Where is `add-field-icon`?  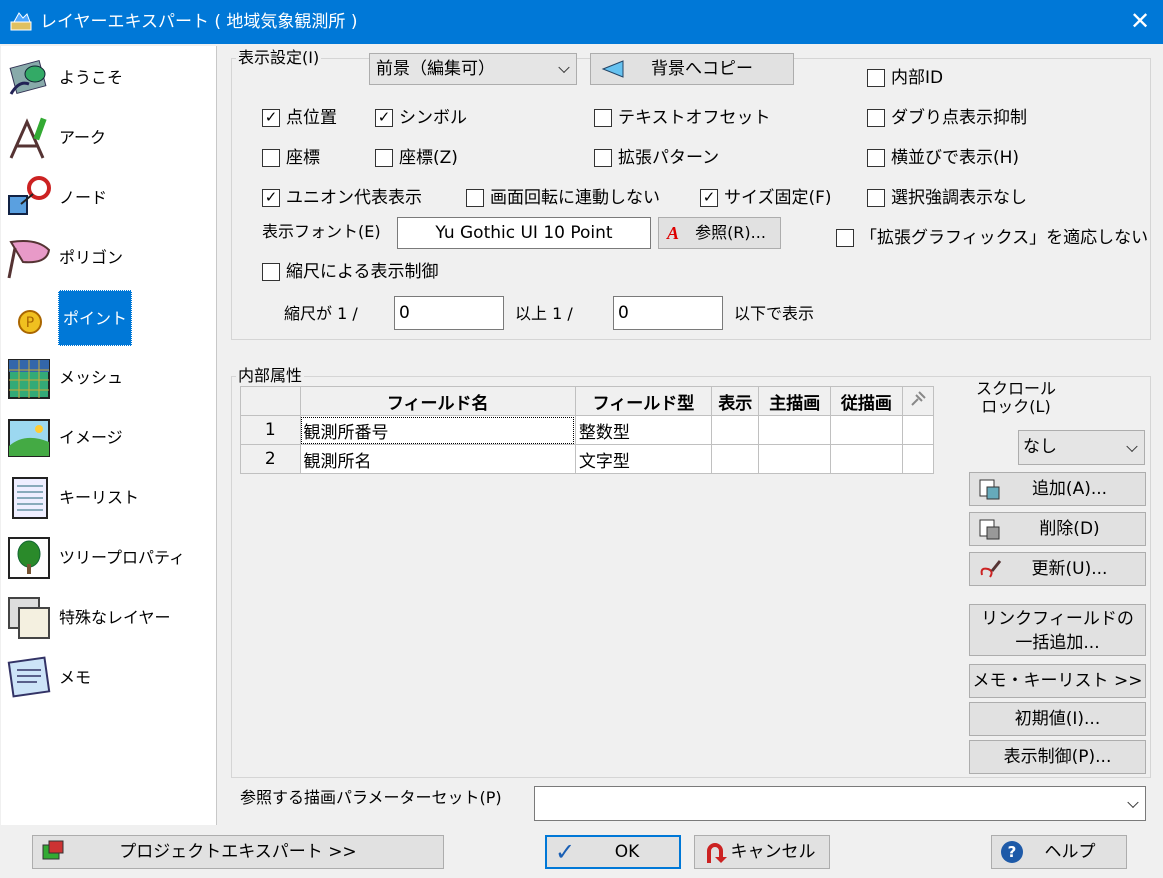 add-field-icon is located at coordinates (989, 489).